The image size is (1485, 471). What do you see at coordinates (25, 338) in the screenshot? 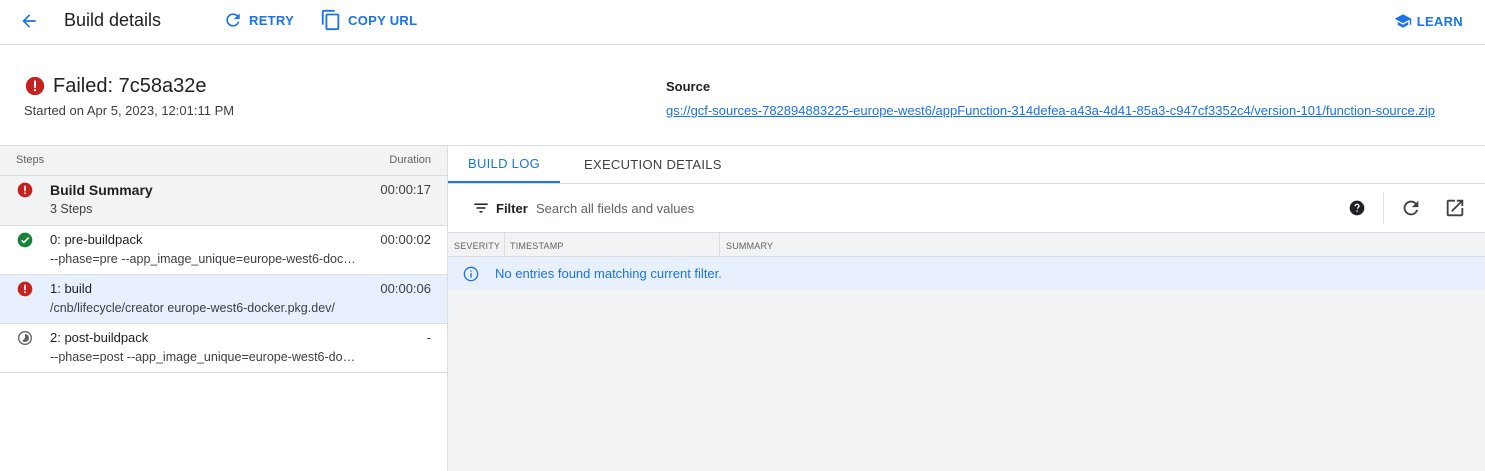
I see `pending-icon` at bounding box center [25, 338].